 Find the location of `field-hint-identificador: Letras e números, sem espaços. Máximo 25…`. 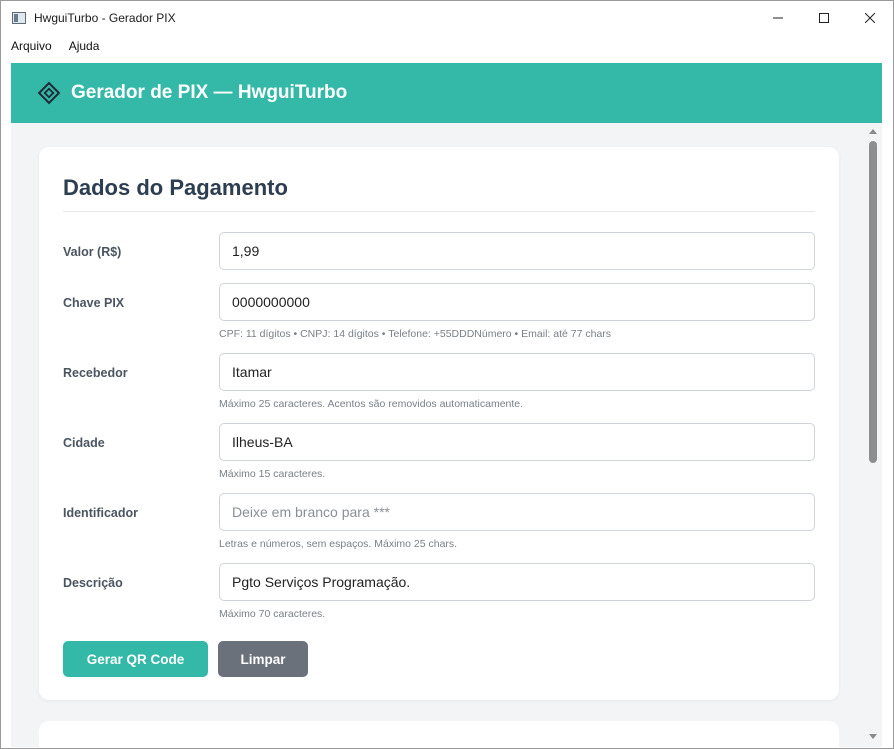

field-hint-identificador: Letras e números, sem espaços. Máximo 25… is located at coordinates (338, 544).